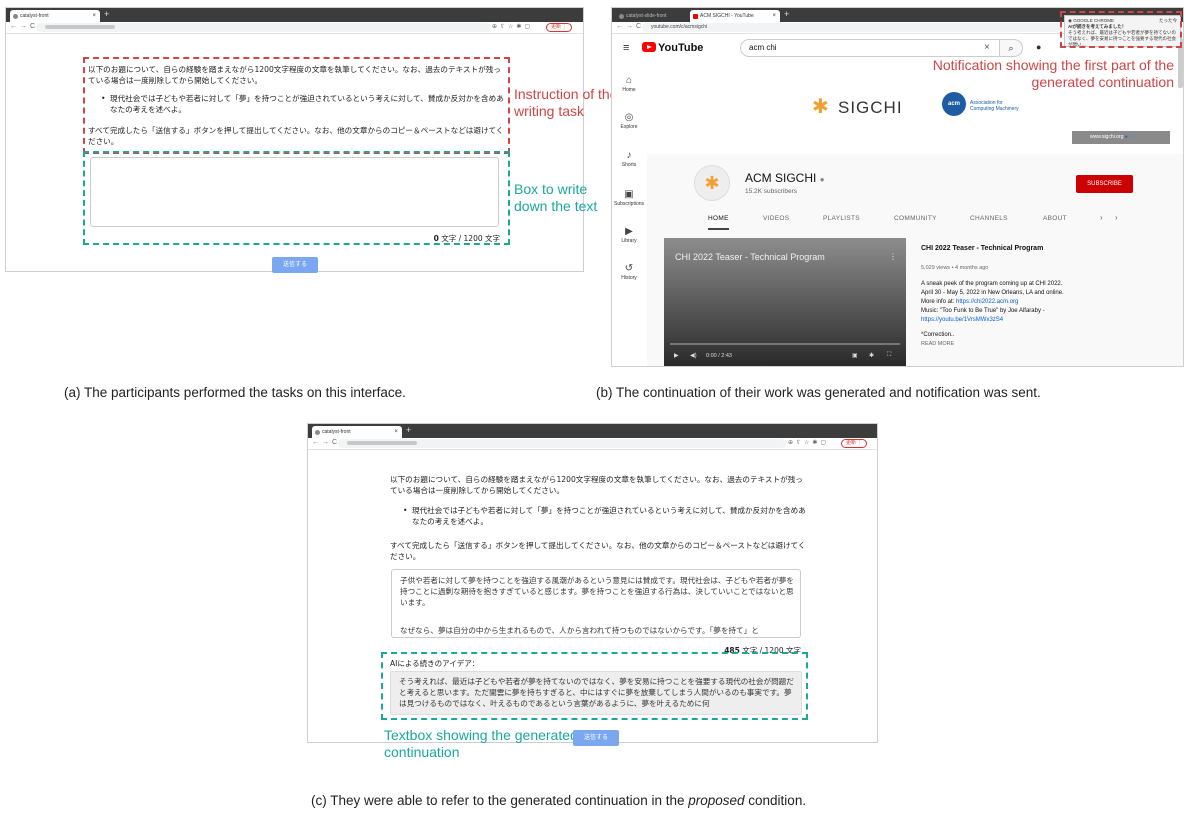 The height and width of the screenshot is (814, 1198). What do you see at coordinates (629, 155) in the screenshot?
I see `shorts-icon: ♪` at bounding box center [629, 155].